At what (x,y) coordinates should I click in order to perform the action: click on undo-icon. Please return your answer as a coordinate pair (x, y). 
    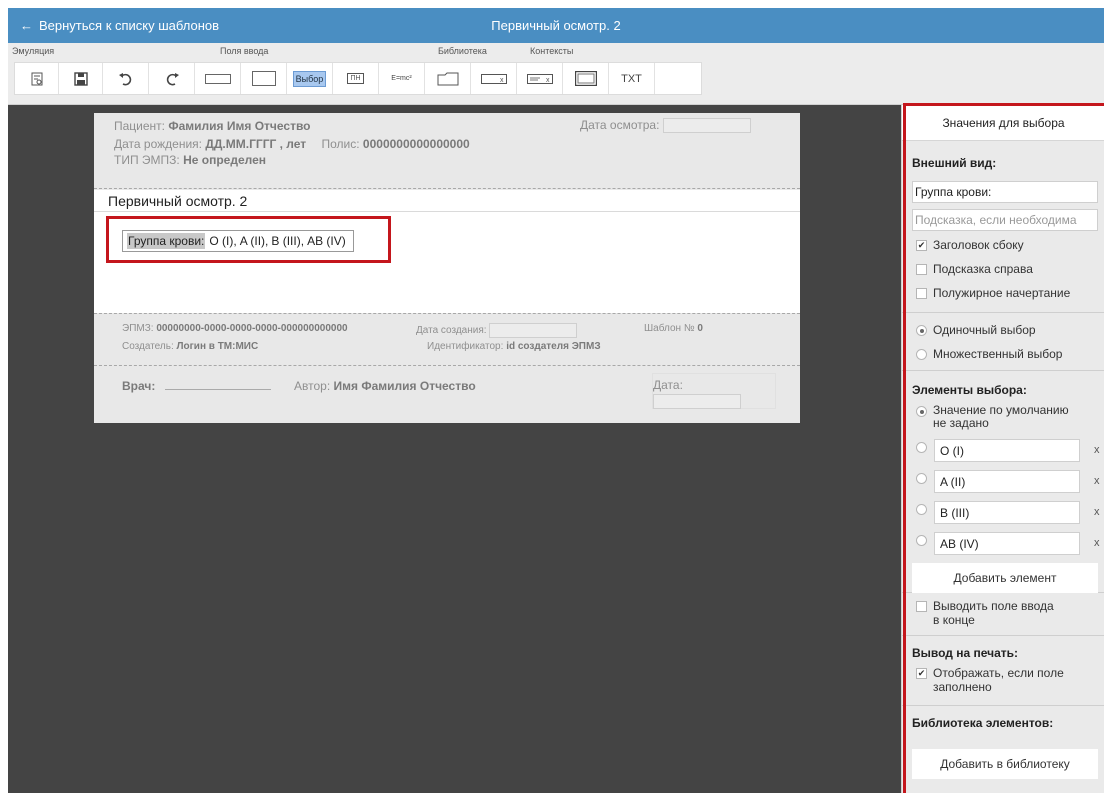
    Looking at the image, I should click on (124, 78).